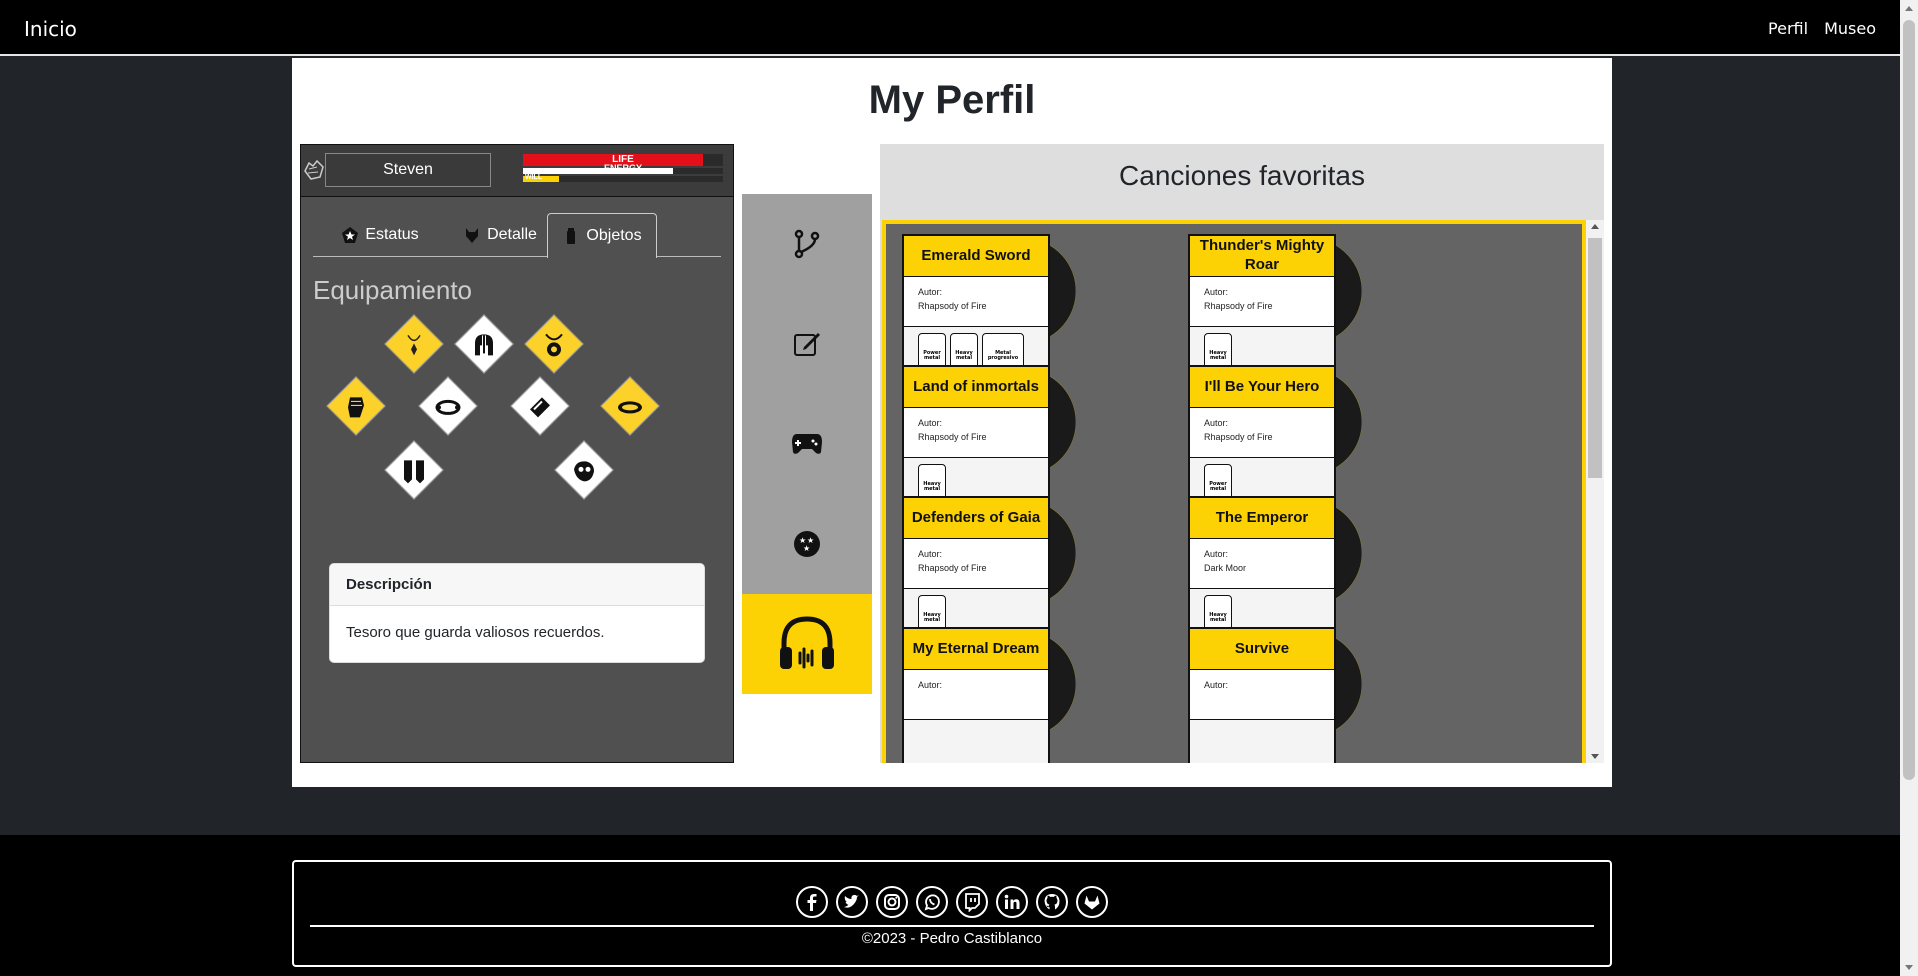 The height and width of the screenshot is (976, 1918). I want to click on scroll-down-arrow, so click(1909, 967).